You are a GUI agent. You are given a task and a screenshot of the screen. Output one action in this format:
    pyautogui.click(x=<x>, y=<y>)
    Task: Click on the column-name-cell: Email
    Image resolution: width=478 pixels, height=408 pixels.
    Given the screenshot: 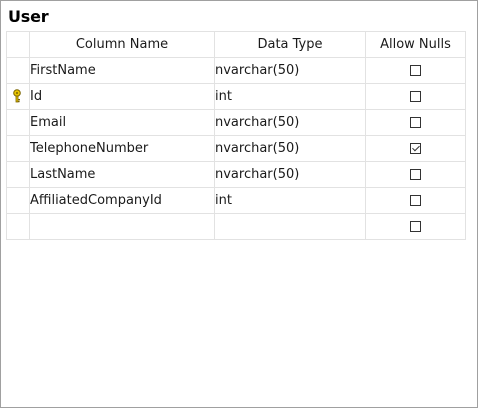 What is the action you would take?
    pyautogui.click(x=122, y=122)
    